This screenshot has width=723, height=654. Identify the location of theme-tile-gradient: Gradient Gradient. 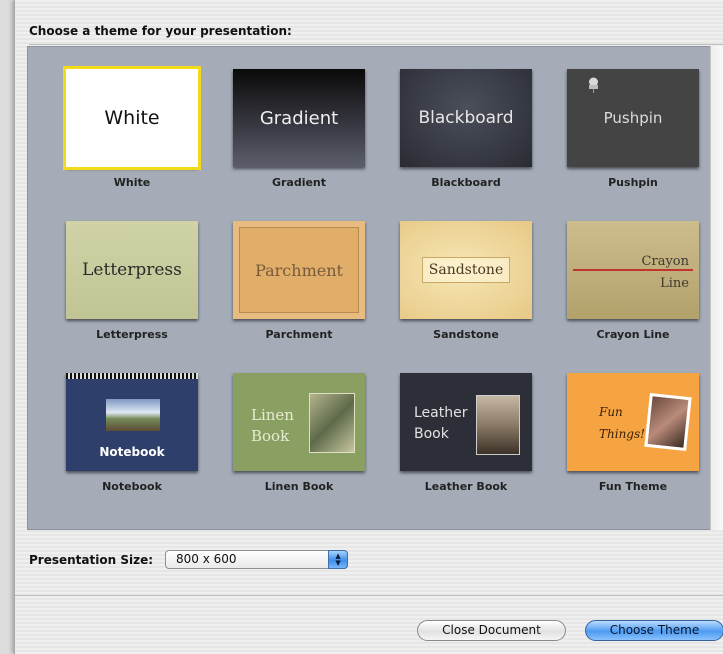
(299, 129).